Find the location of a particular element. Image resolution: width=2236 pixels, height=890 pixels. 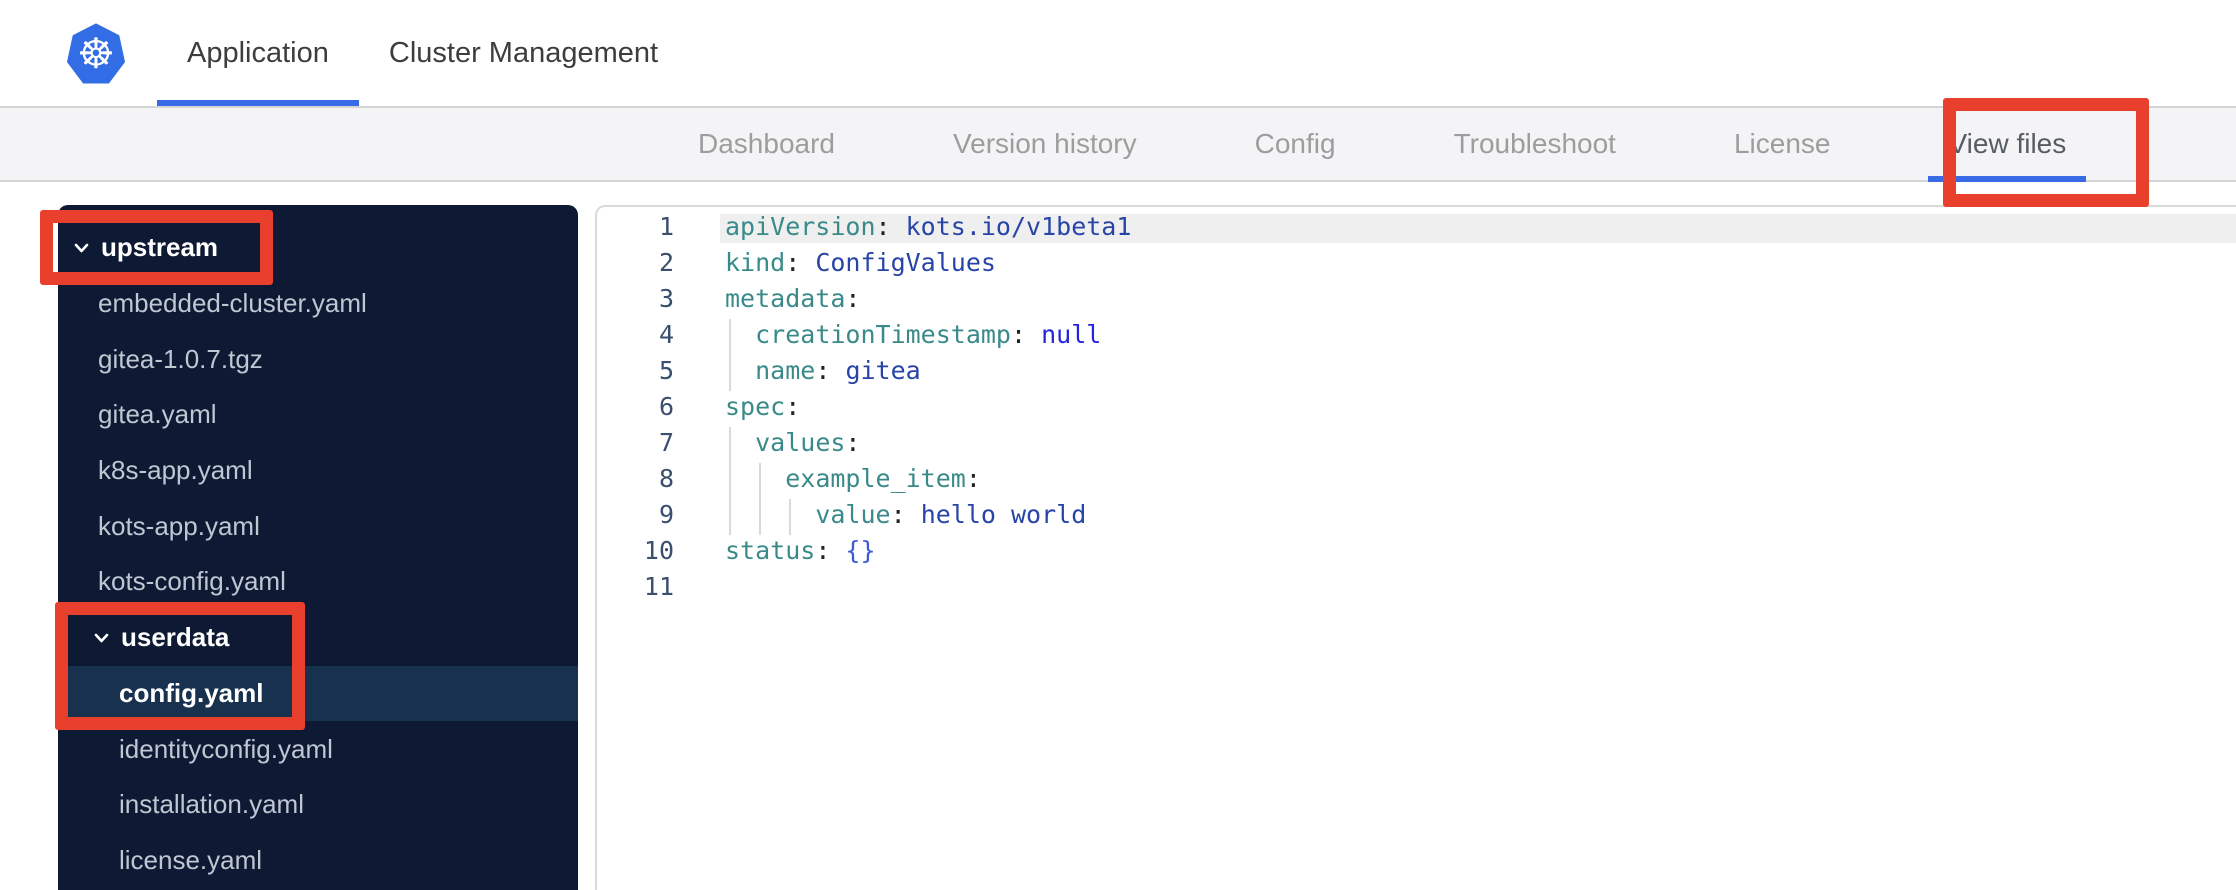

subnav-item-label: Version history is located at coordinates (1044, 143).